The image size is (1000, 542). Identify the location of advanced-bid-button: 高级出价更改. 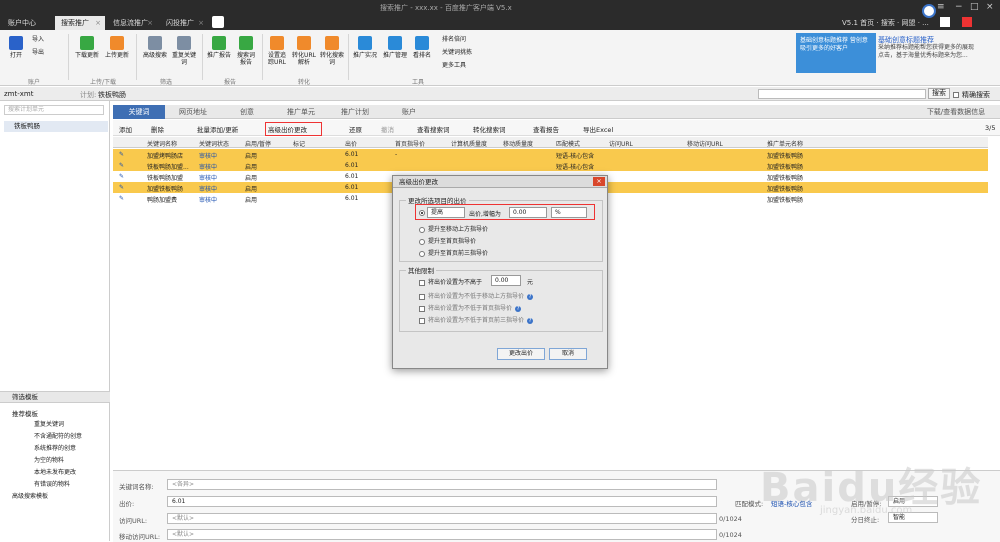
(293, 129).